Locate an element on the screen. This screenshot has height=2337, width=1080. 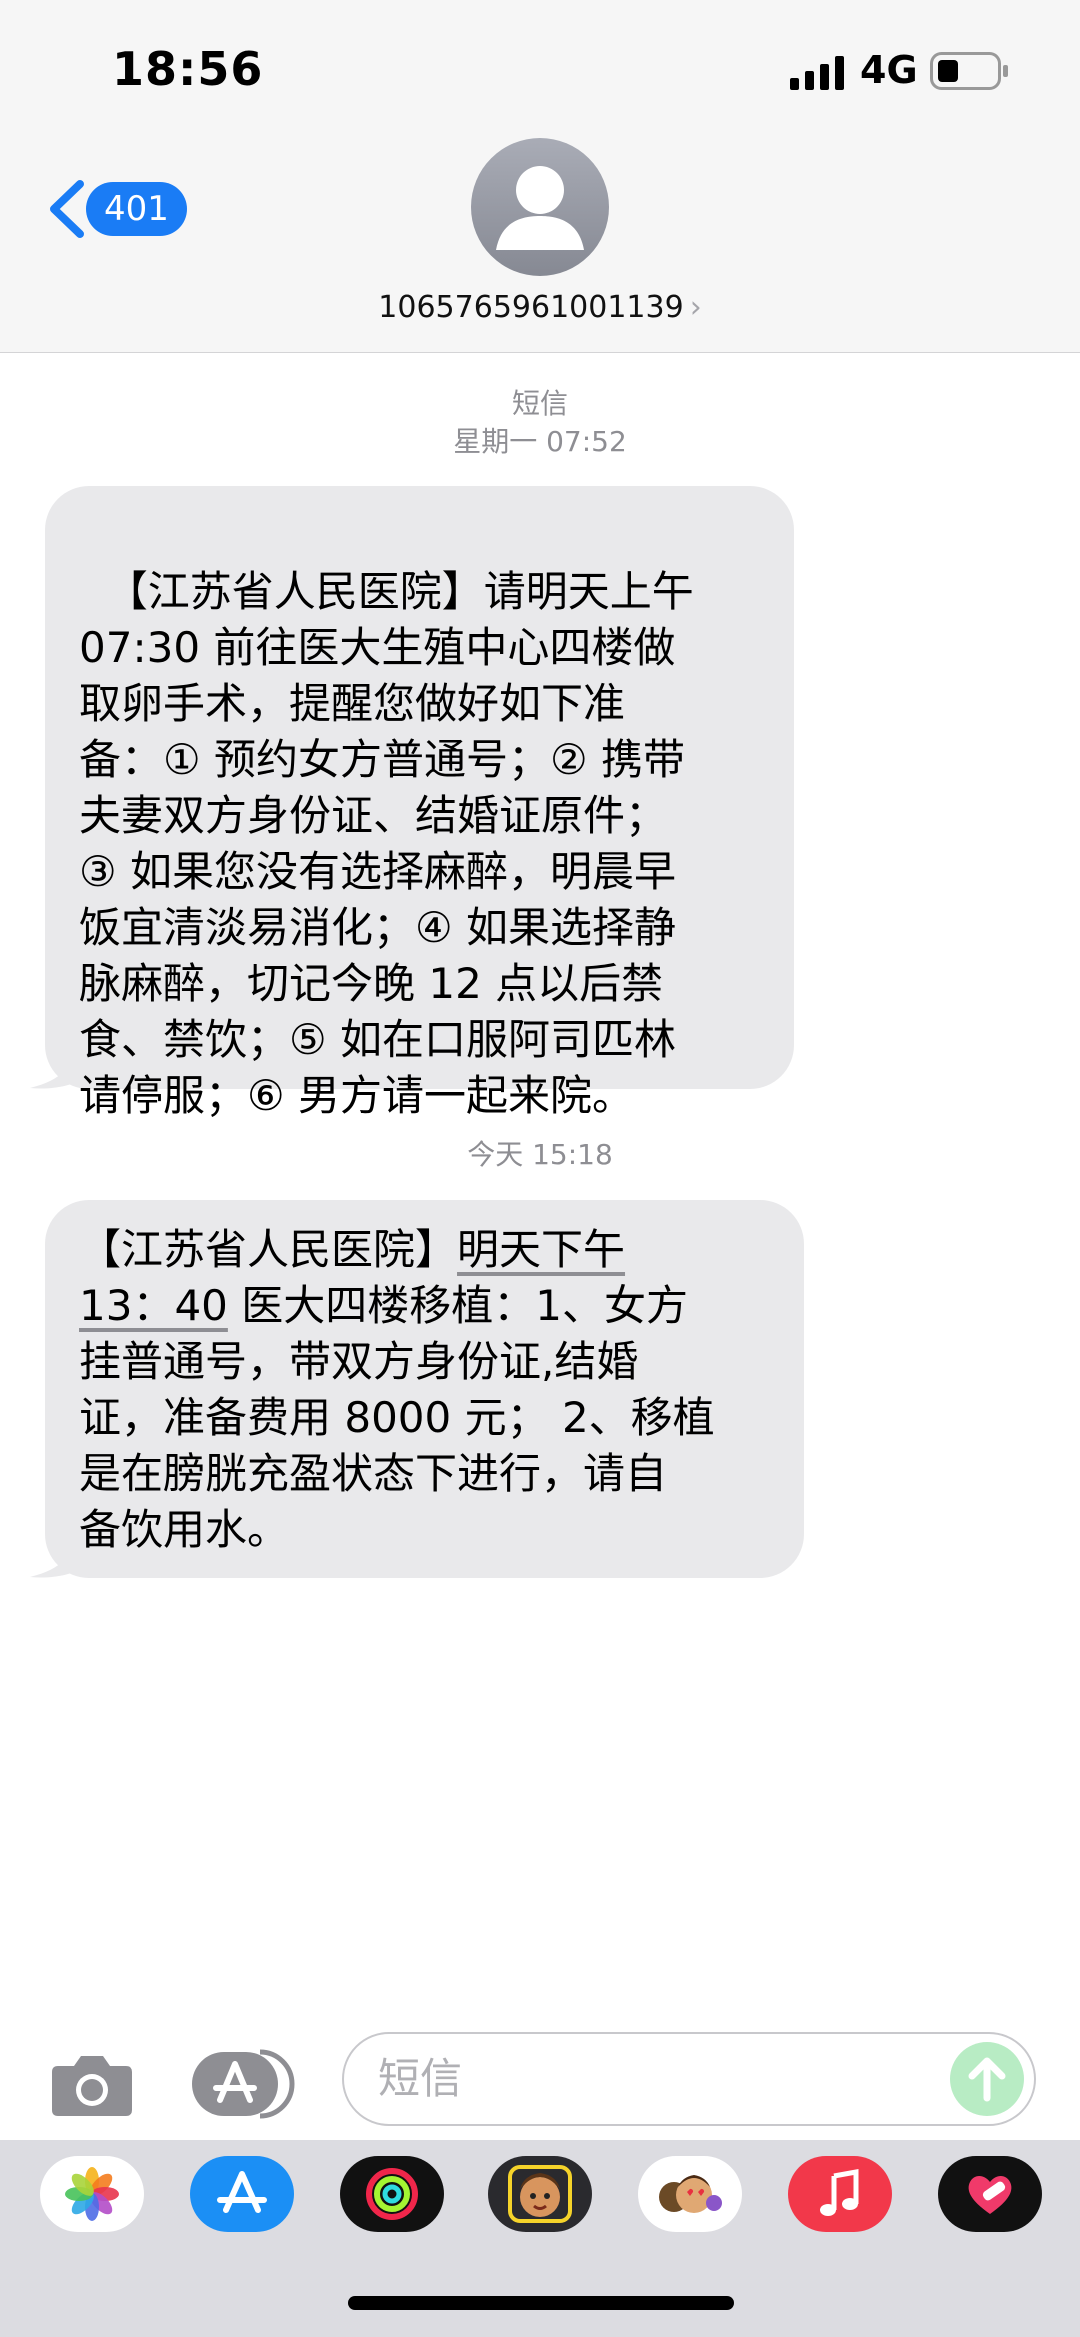
photos-icon is located at coordinates (92, 2194).